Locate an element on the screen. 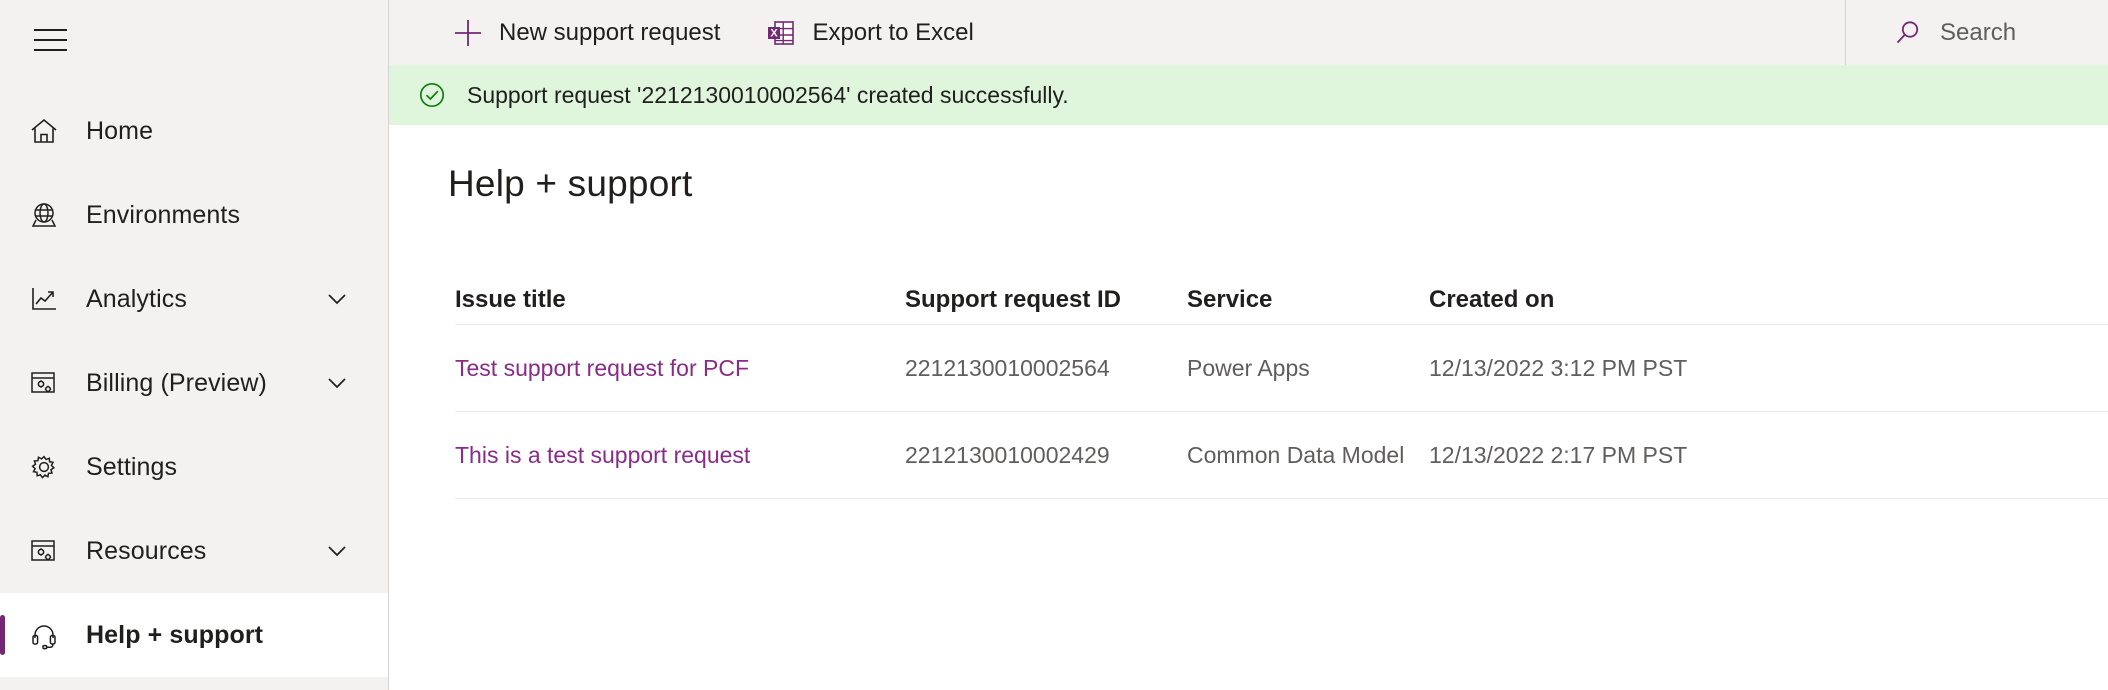 The width and height of the screenshot is (2108, 690). headset-icon is located at coordinates (44, 635).